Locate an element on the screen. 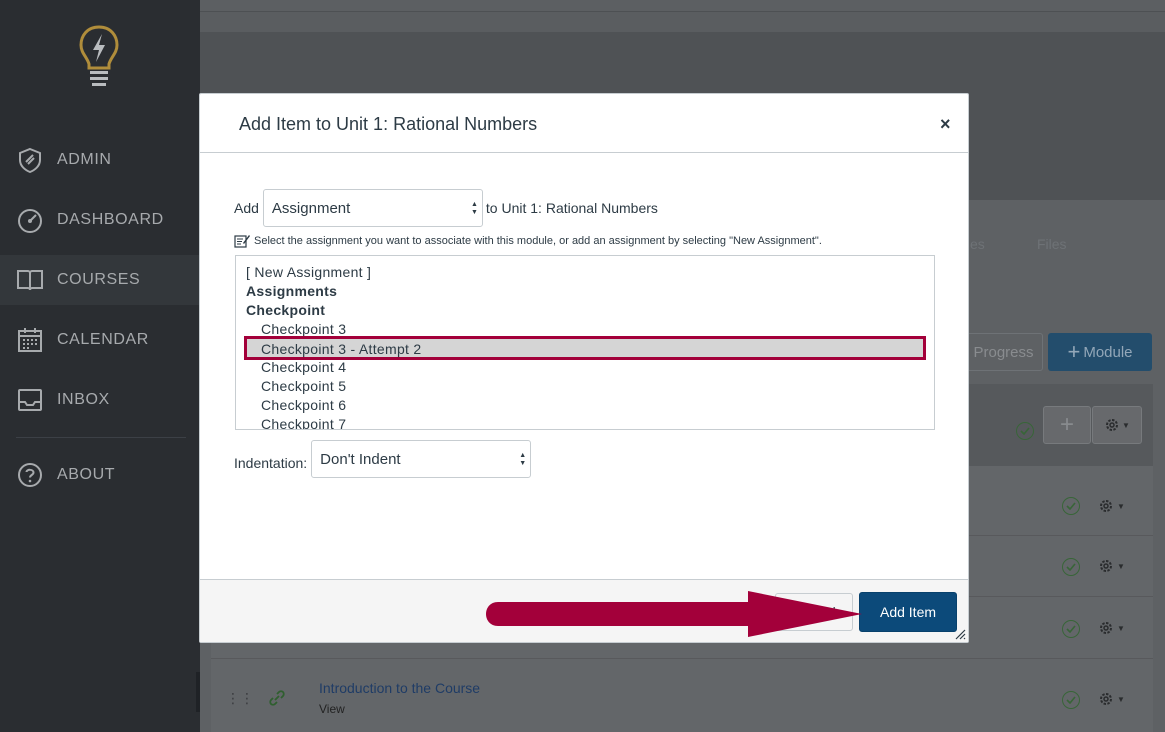 The image size is (1165, 732). option-checkpoint-6: Checkpoint 6 is located at coordinates (303, 405).